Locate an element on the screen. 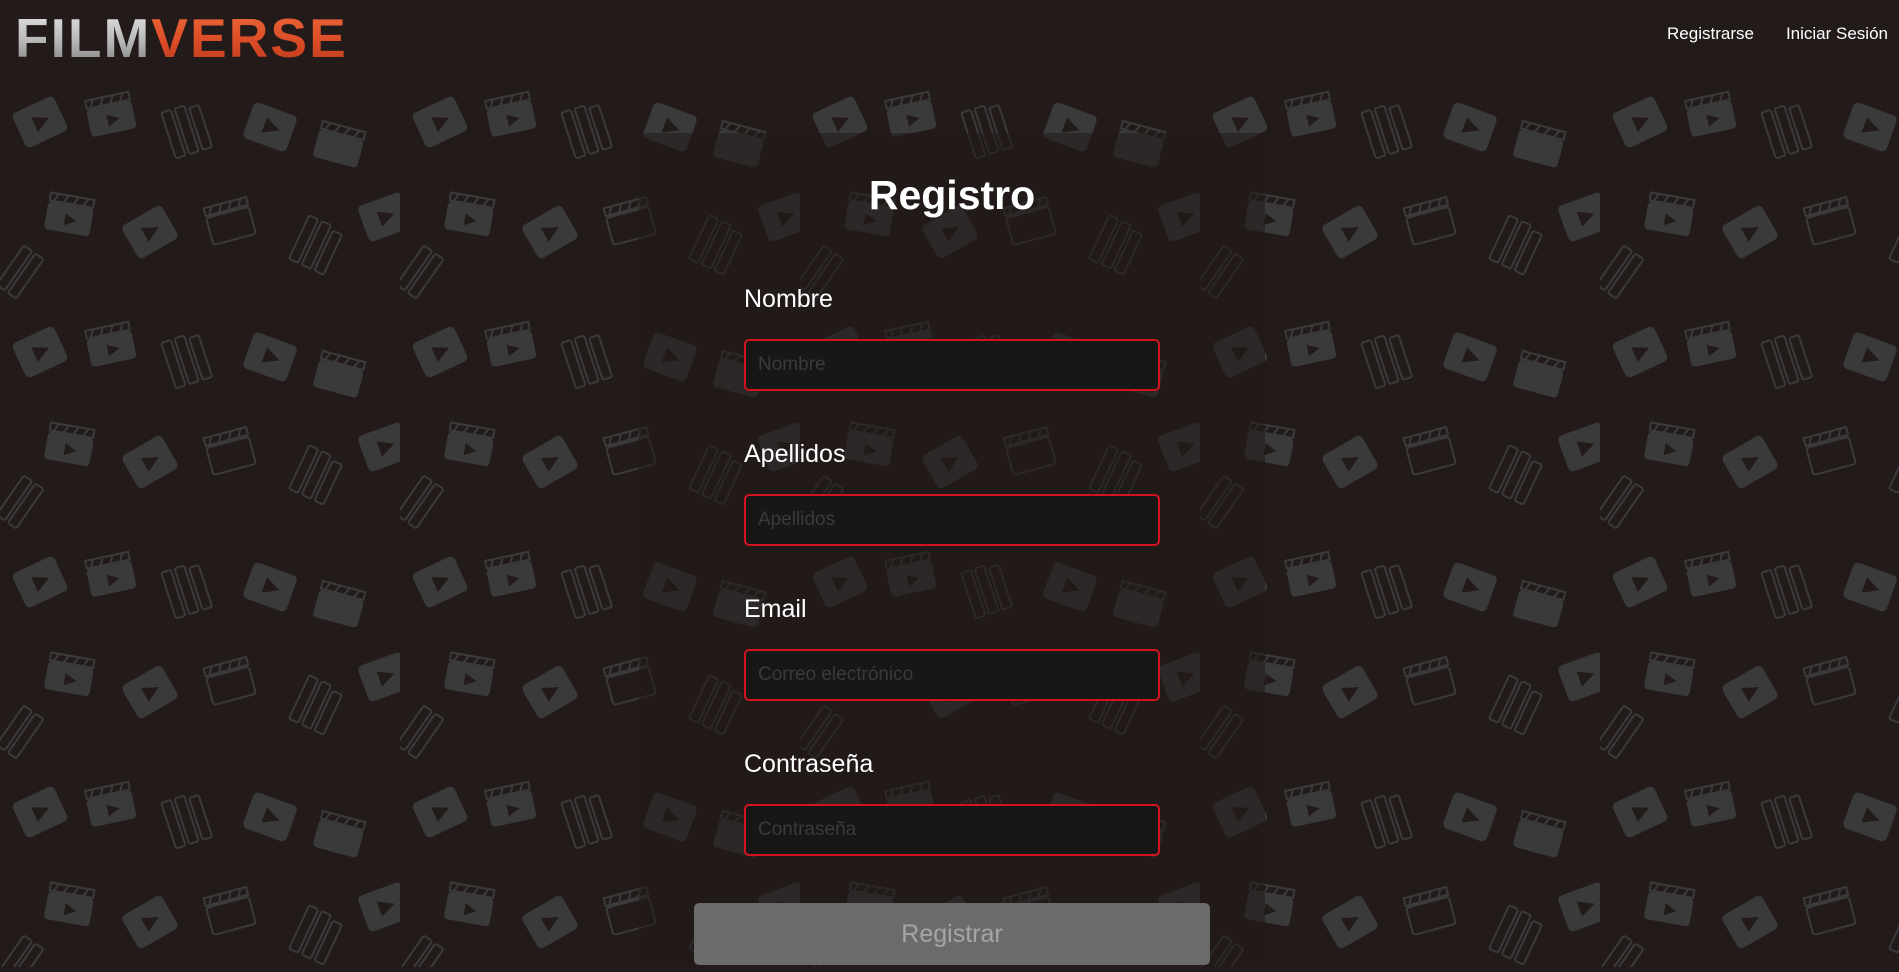 The width and height of the screenshot is (1899, 972). login-link: Iniciar Sesión is located at coordinates (1837, 34).